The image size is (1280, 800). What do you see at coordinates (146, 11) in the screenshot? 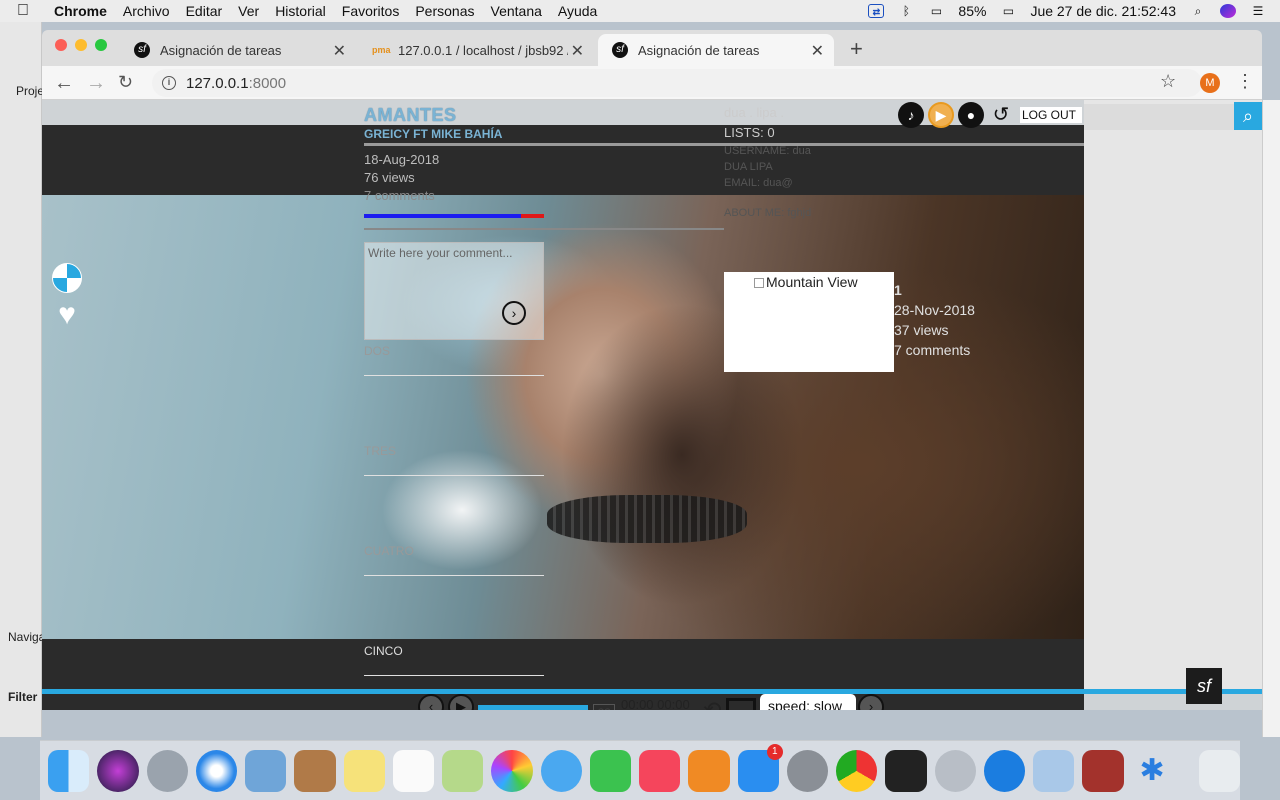
I see `menu-archivo: Archivo` at bounding box center [146, 11].